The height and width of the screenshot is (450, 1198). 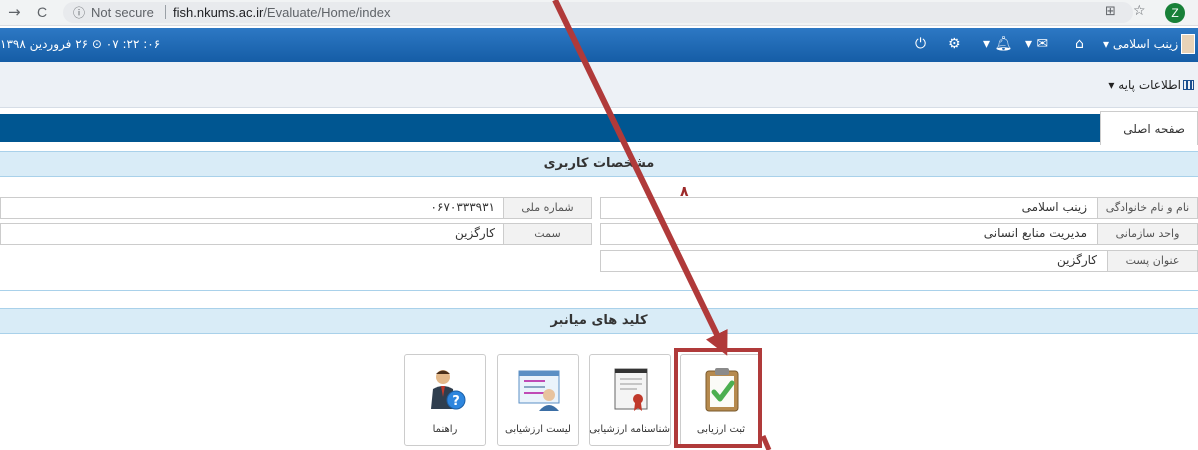 I want to click on national-id-label: شماره ملی, so click(x=547, y=208).